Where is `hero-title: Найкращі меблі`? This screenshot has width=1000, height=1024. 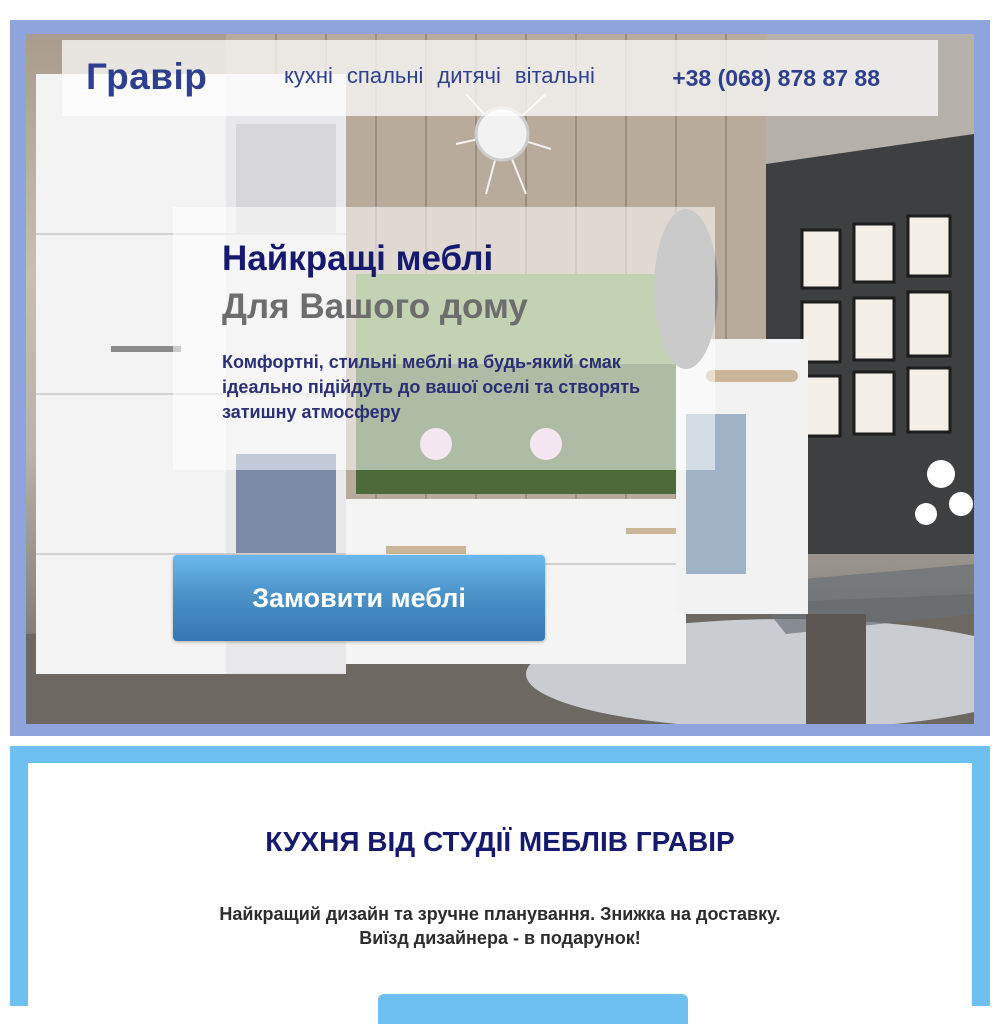
hero-title: Найкращі меблі is located at coordinates (358, 258).